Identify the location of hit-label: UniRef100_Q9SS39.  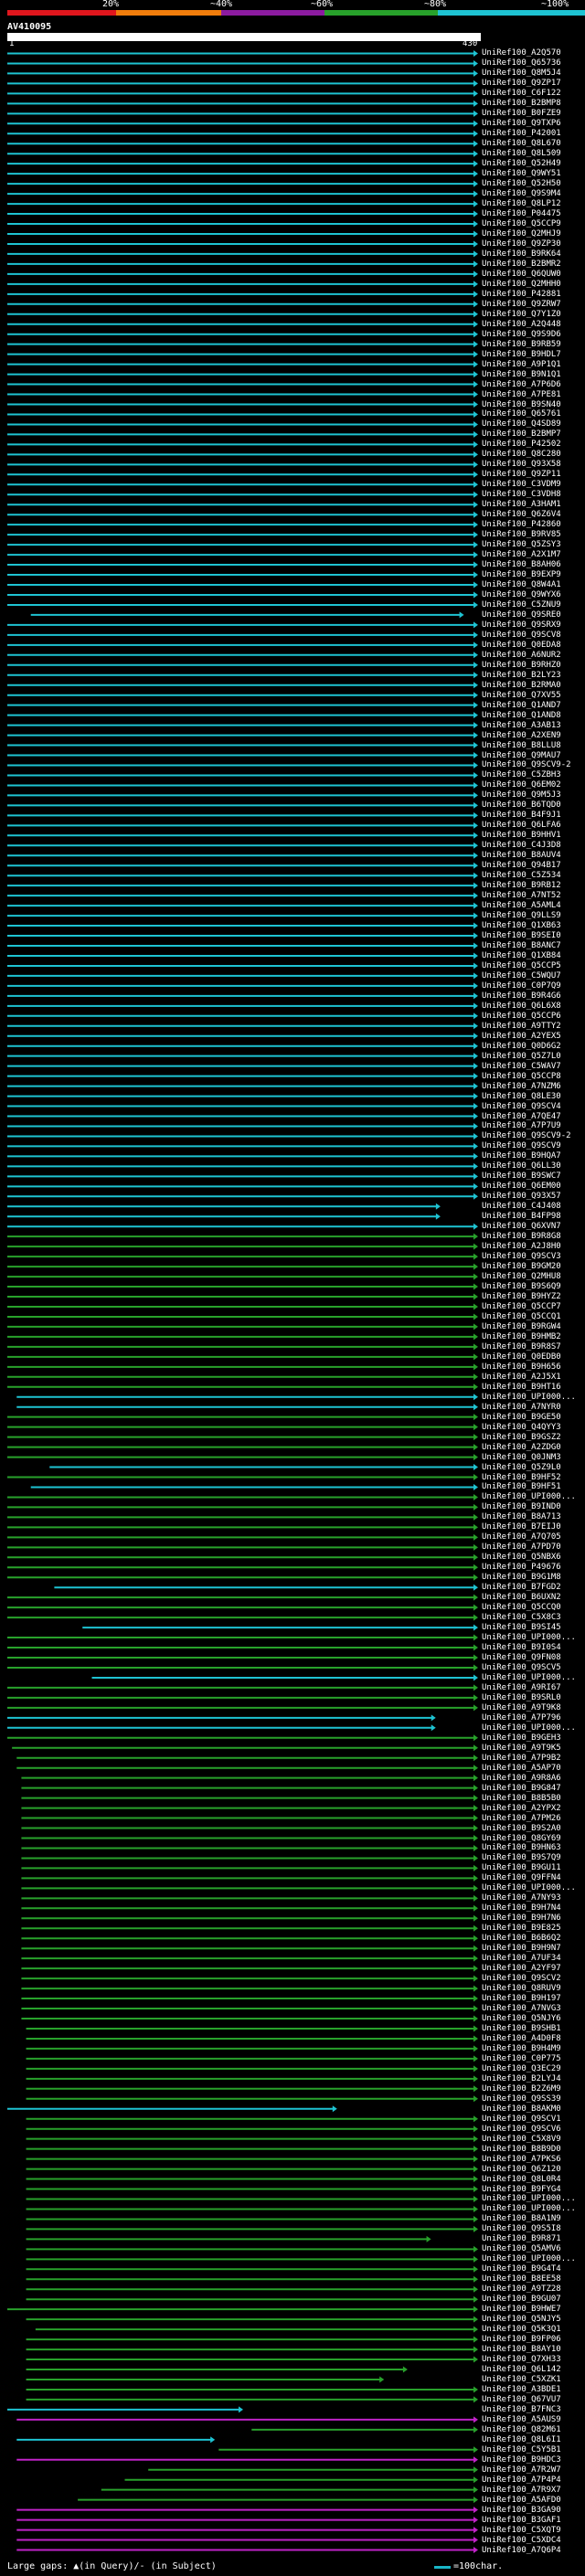
(534, 2099).